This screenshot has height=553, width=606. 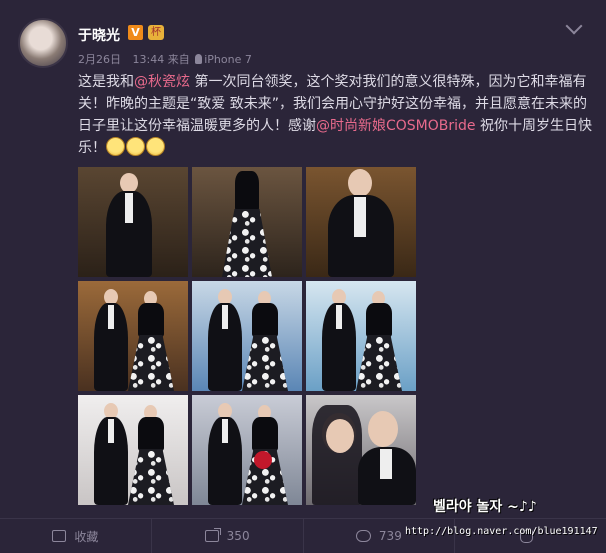 I want to click on watermark-url: http://blog.naver.com/blue191147, so click(x=501, y=531).